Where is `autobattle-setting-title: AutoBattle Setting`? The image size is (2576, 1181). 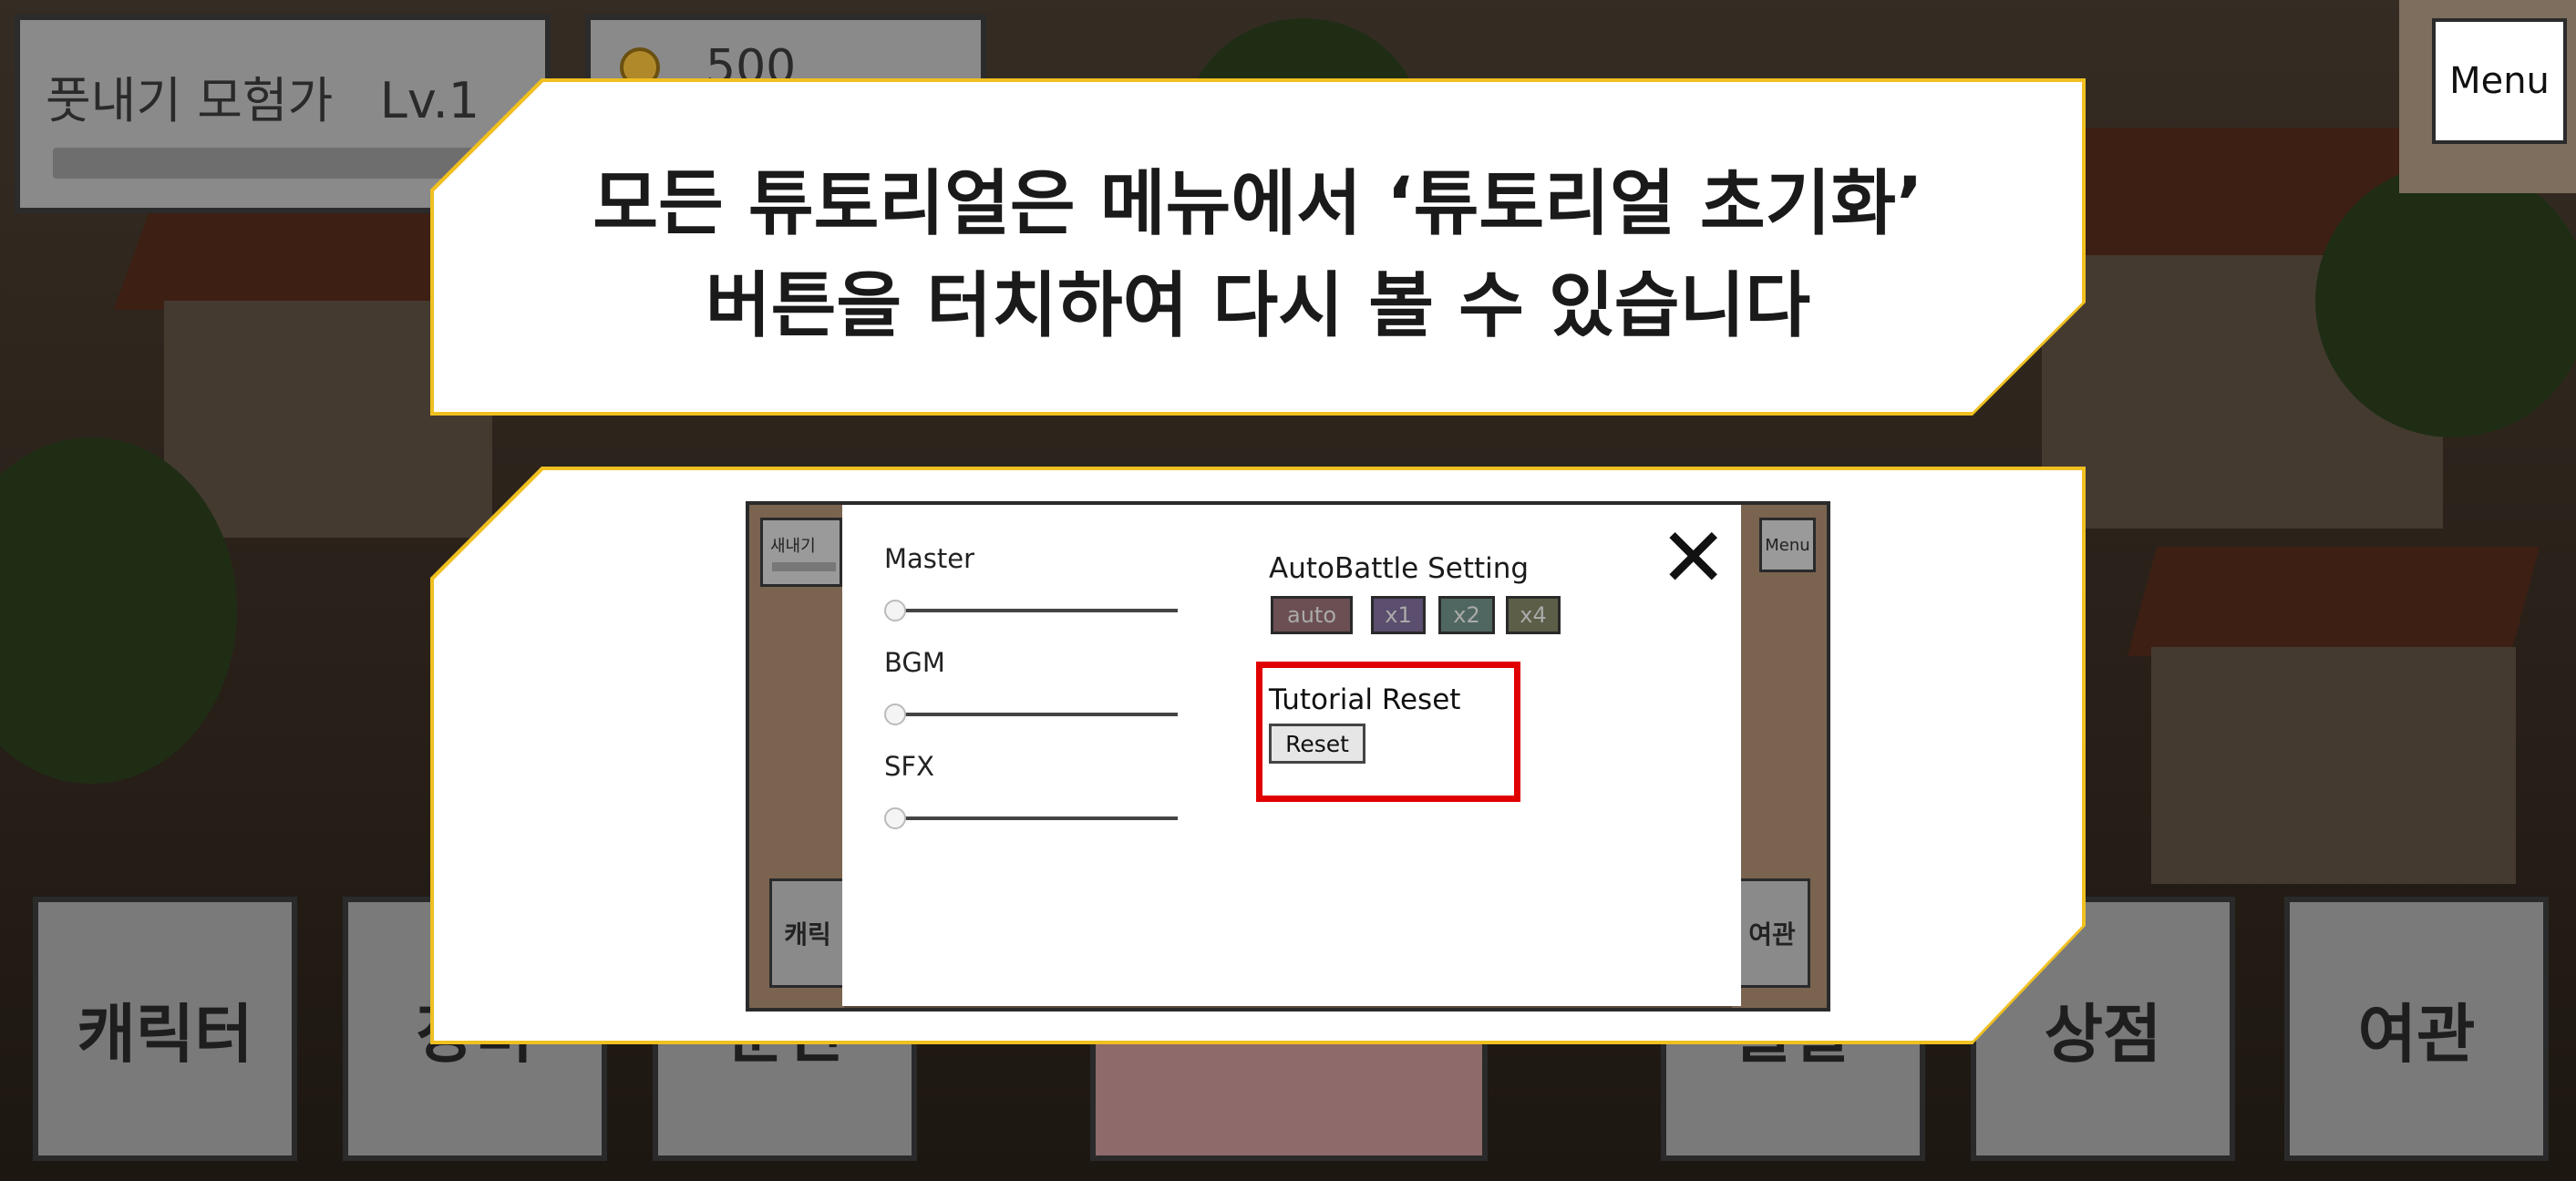
autobattle-setting-title: AutoBattle Setting is located at coordinates (1399, 568).